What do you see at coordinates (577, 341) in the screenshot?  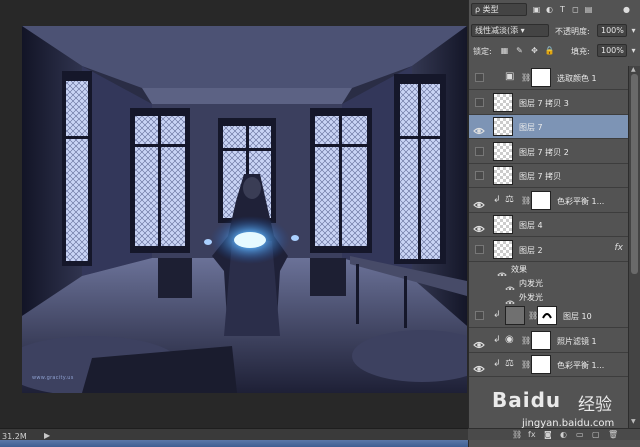 I see `layer-name: 照片滤镜 1` at bounding box center [577, 341].